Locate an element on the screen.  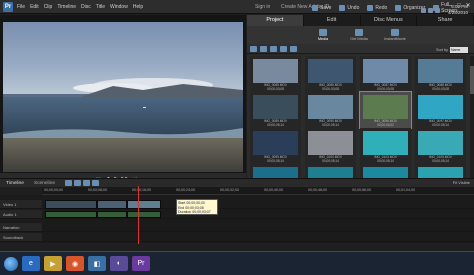
taskbar-app-icon: ◐ is located at coordinates (119, 263).